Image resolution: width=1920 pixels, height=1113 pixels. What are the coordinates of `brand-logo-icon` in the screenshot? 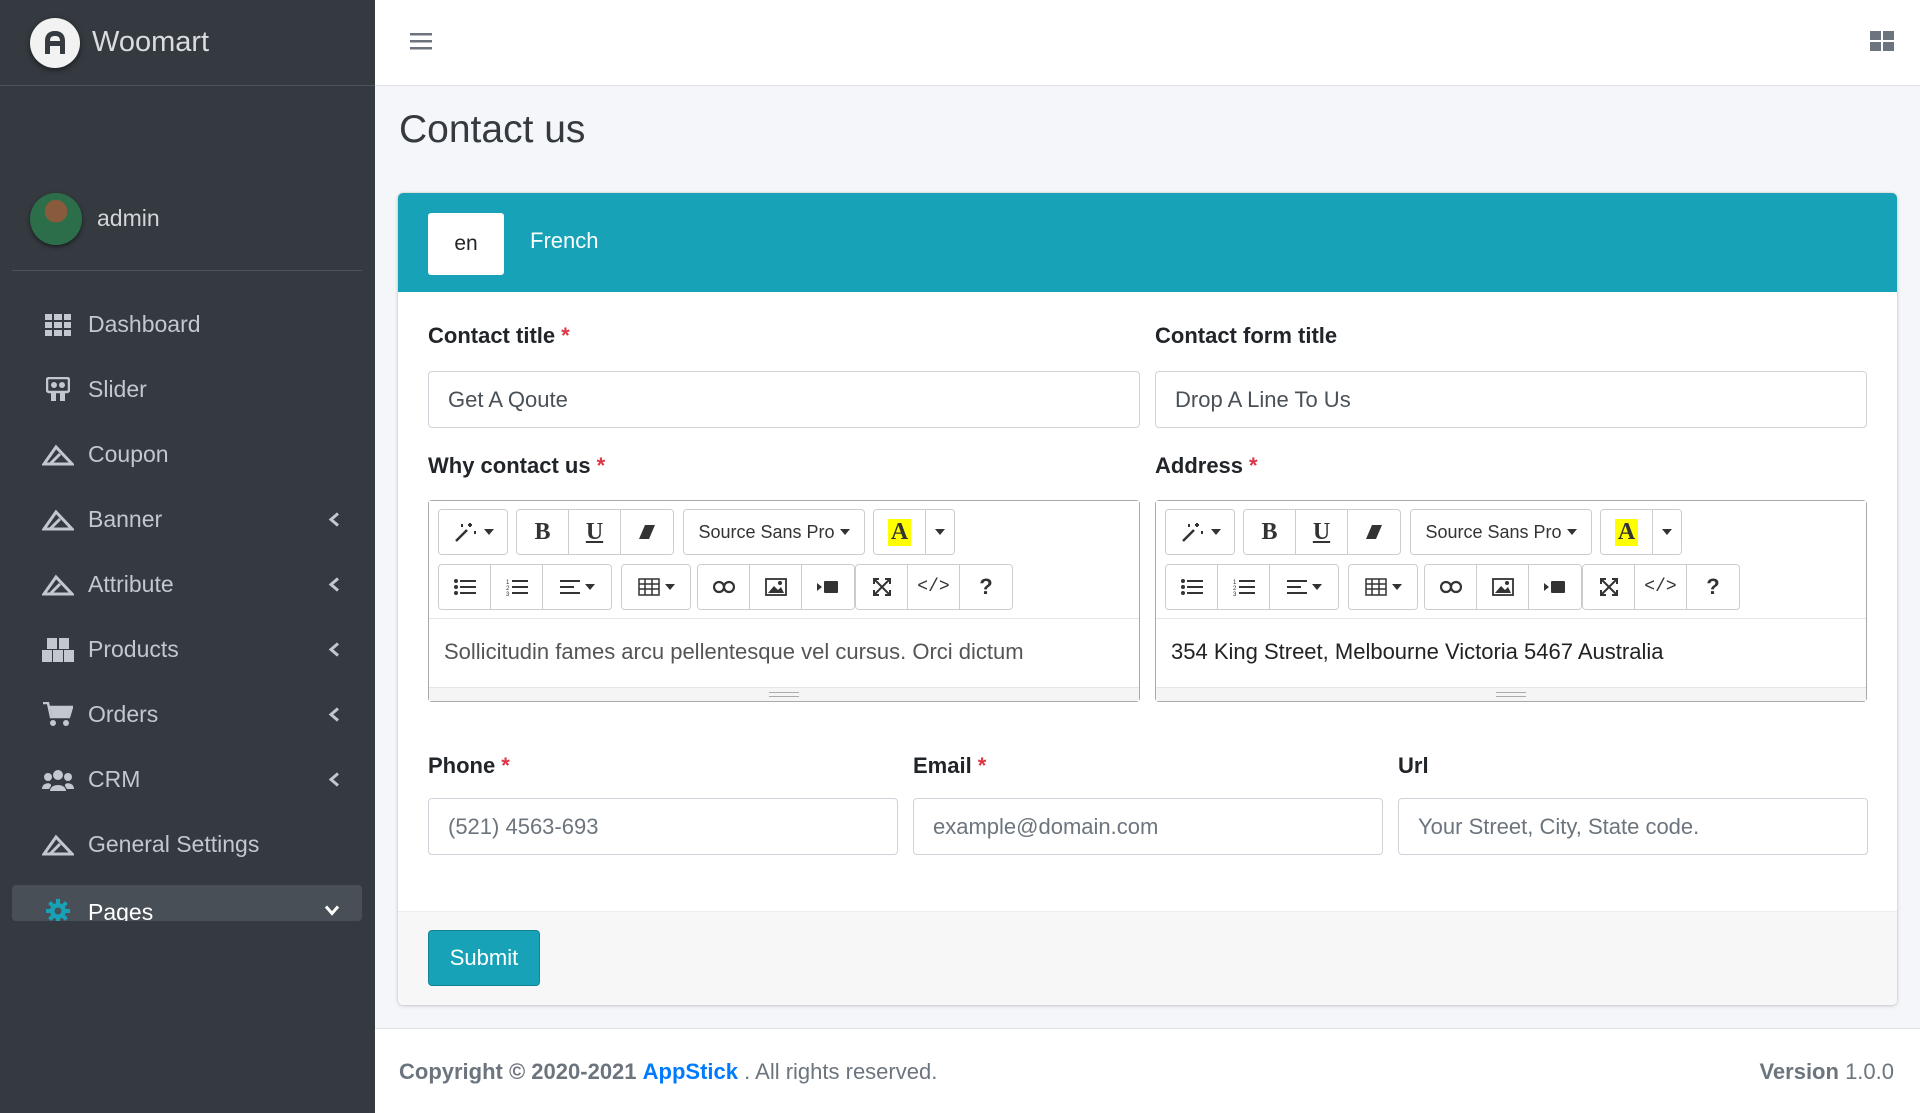 It's located at (55, 42).